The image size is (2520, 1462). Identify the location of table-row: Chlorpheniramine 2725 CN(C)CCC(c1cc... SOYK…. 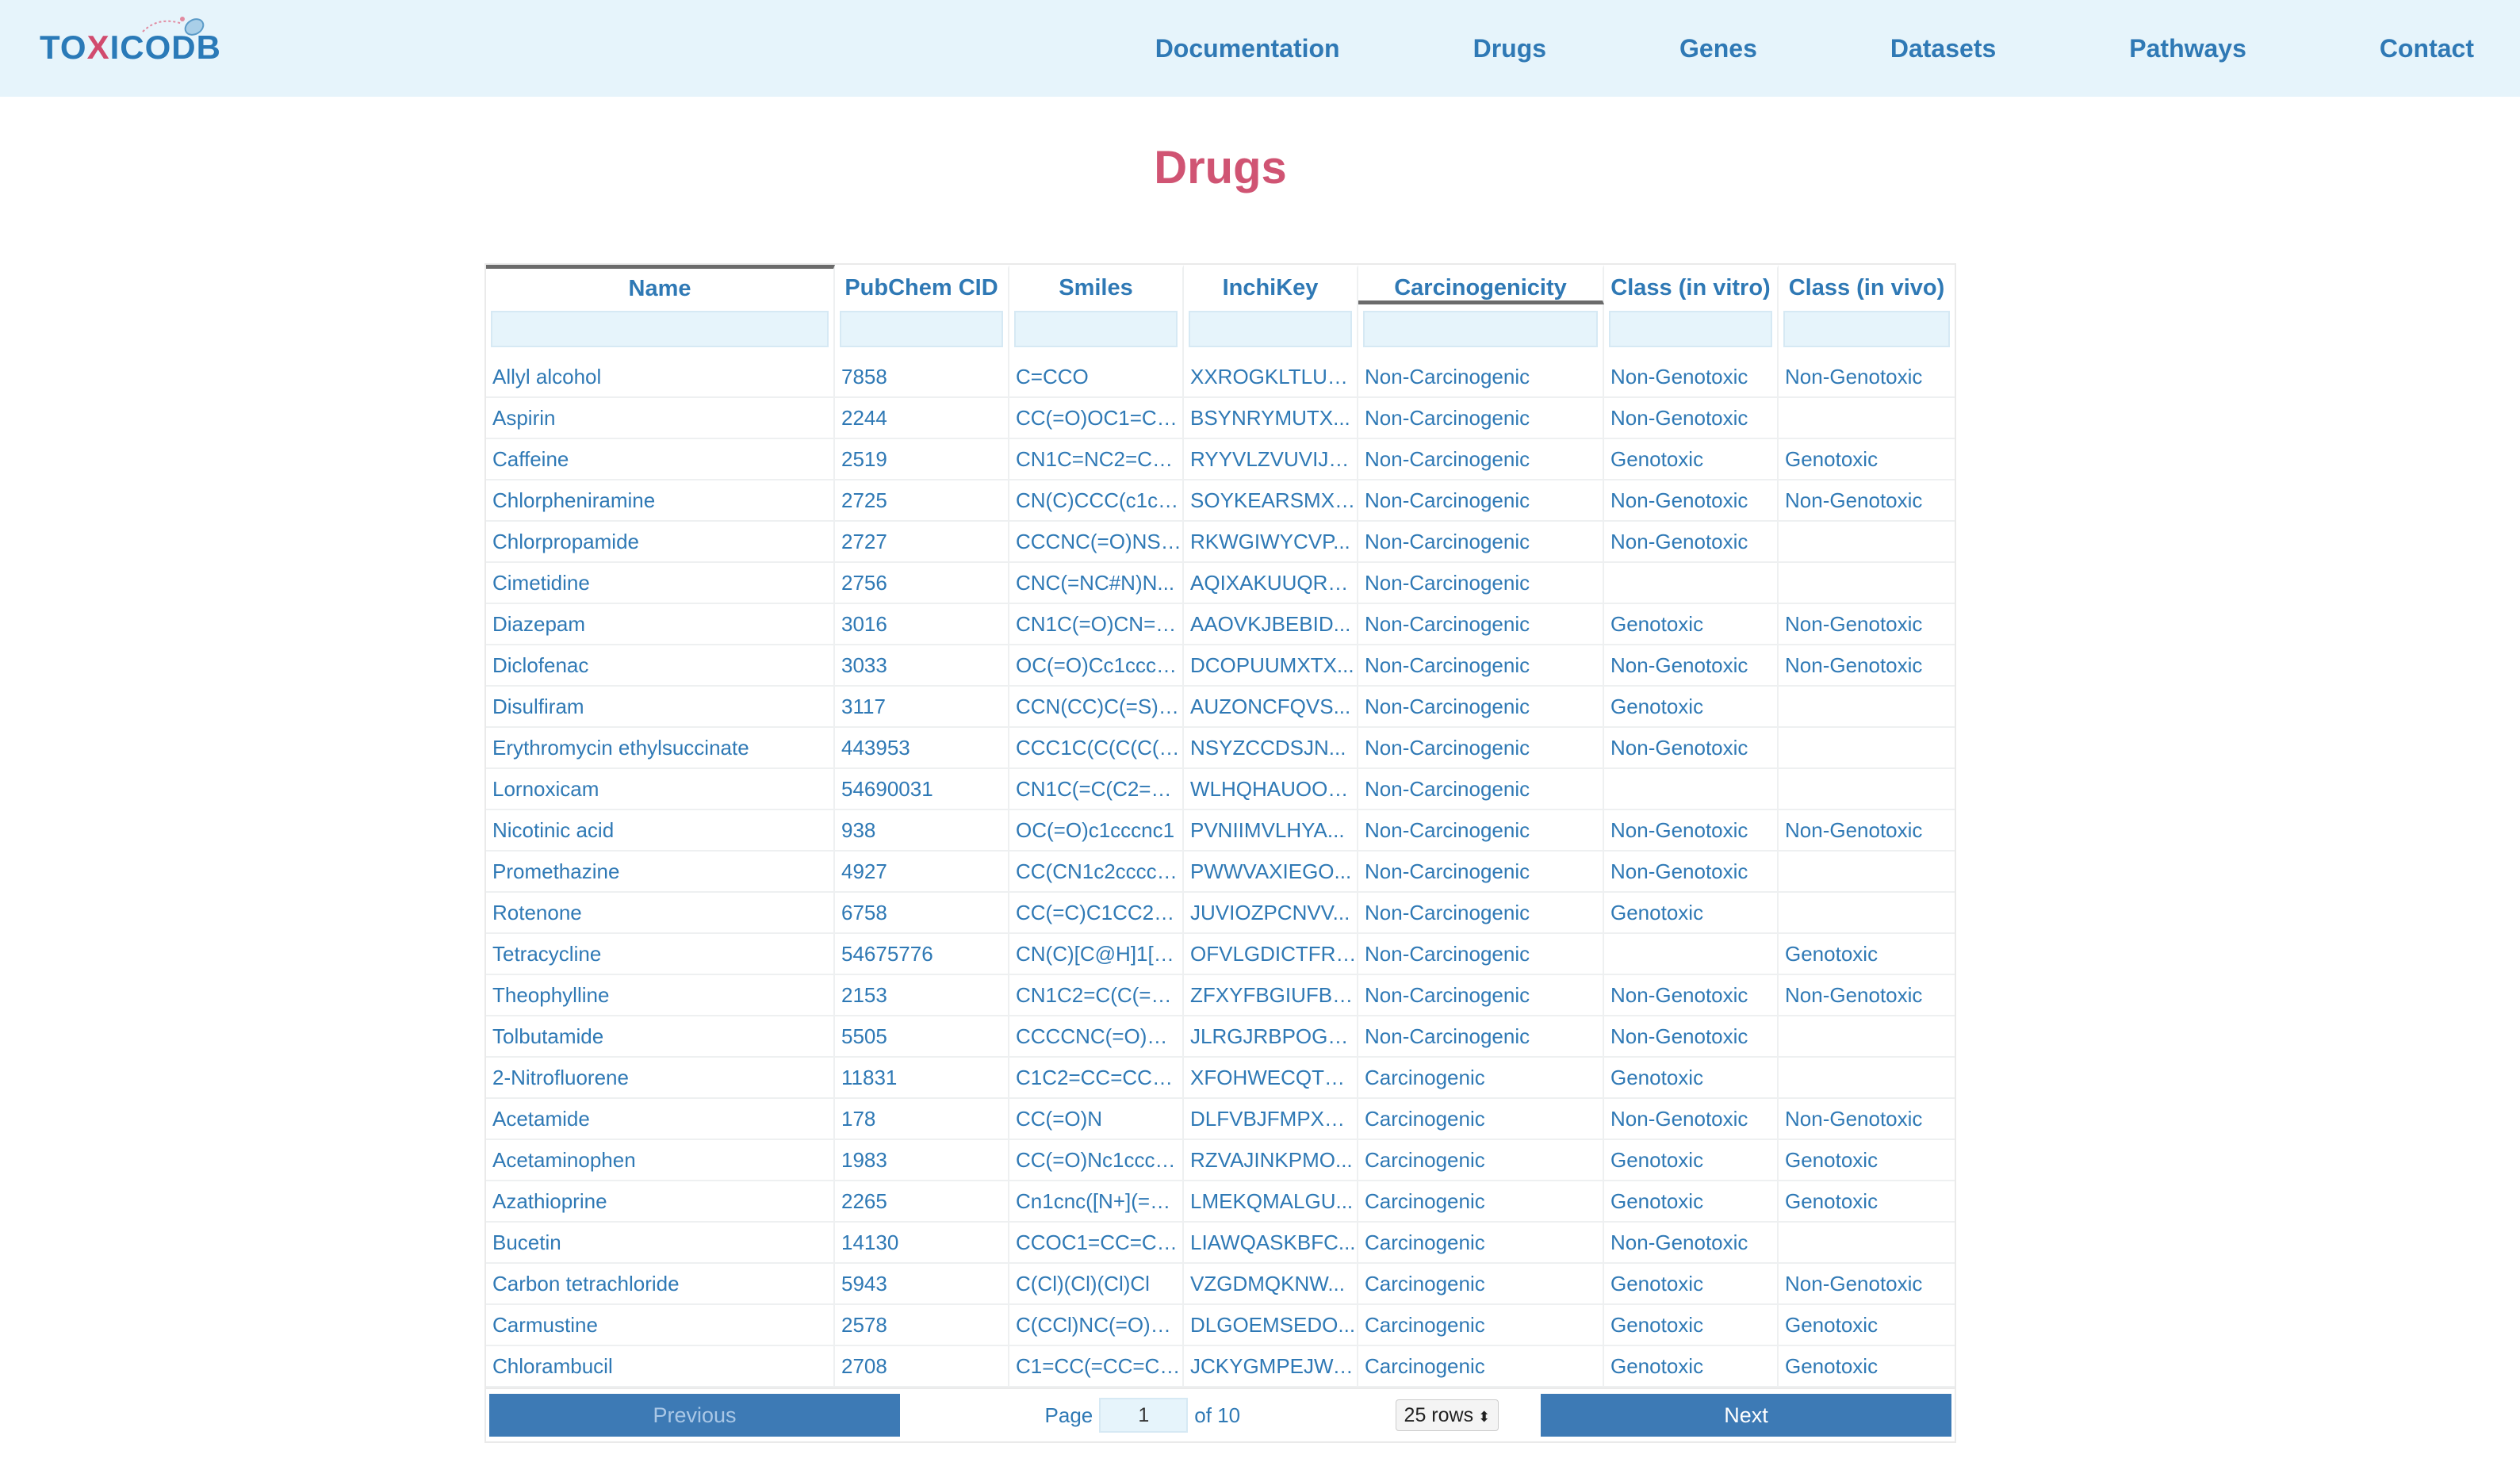
(1220, 501).